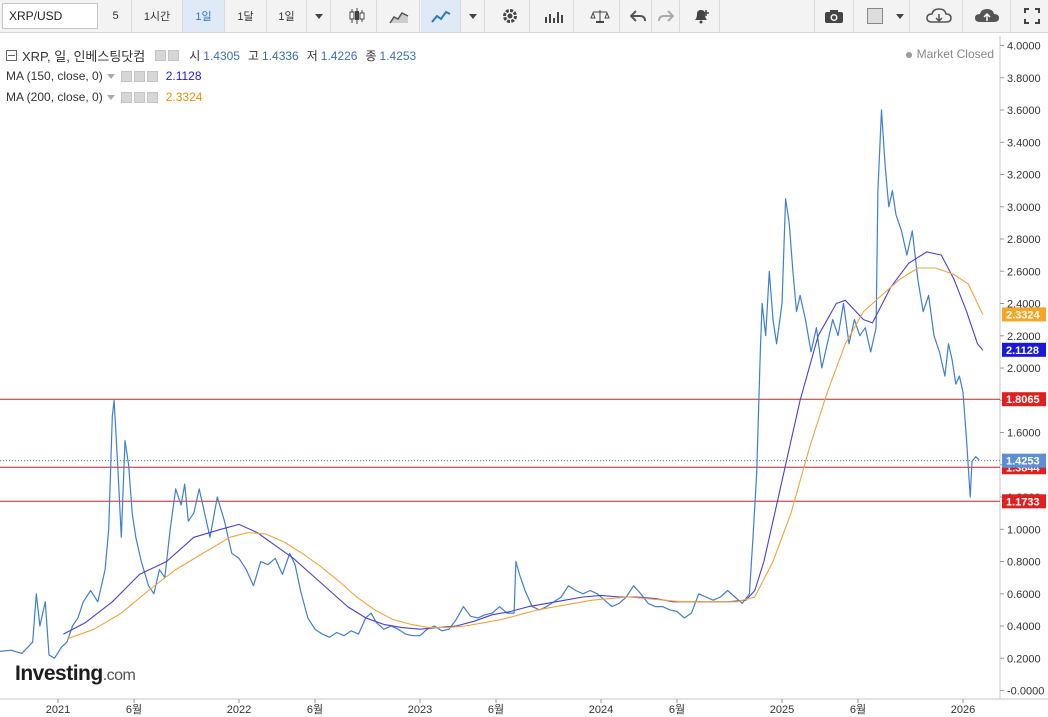 This screenshot has height=717, width=1048. I want to click on market-status: Market Closed, so click(949, 54).